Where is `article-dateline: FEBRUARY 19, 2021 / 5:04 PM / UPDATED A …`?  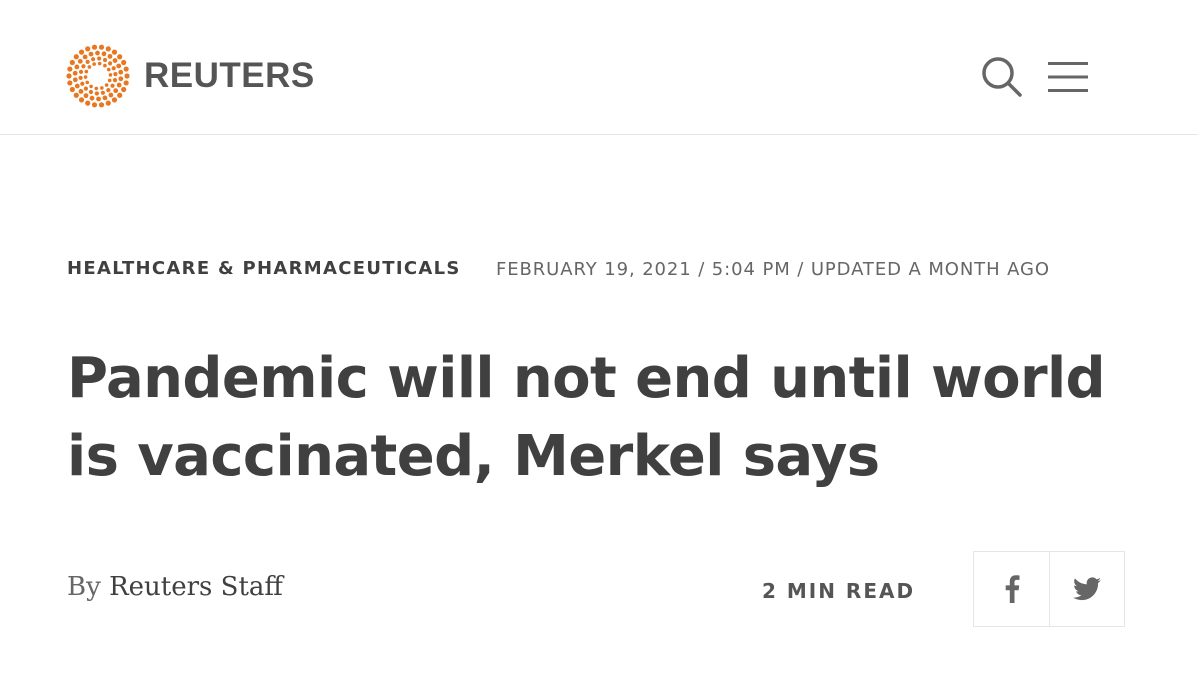 article-dateline: FEBRUARY 19, 2021 / 5:04 PM / UPDATED A … is located at coordinates (773, 269).